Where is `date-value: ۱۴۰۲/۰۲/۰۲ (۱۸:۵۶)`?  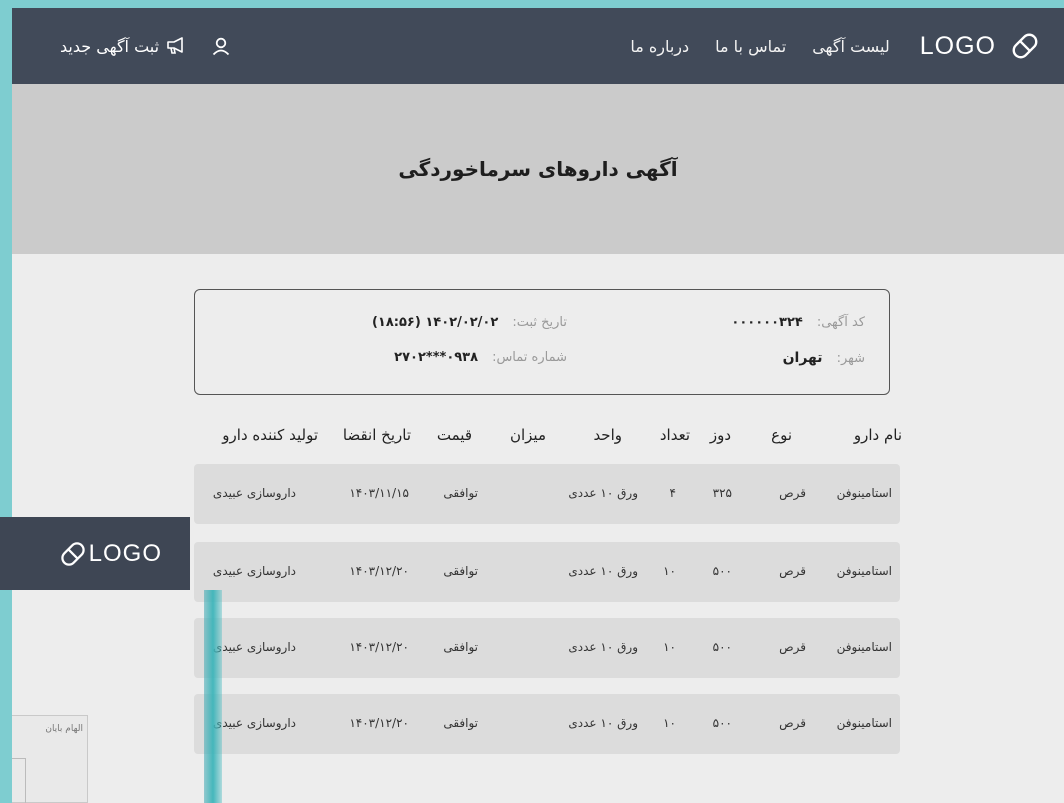
date-value: ۱۴۰۲/۰۲/۰۲ (۱۸:۵۶) is located at coordinates (435, 322).